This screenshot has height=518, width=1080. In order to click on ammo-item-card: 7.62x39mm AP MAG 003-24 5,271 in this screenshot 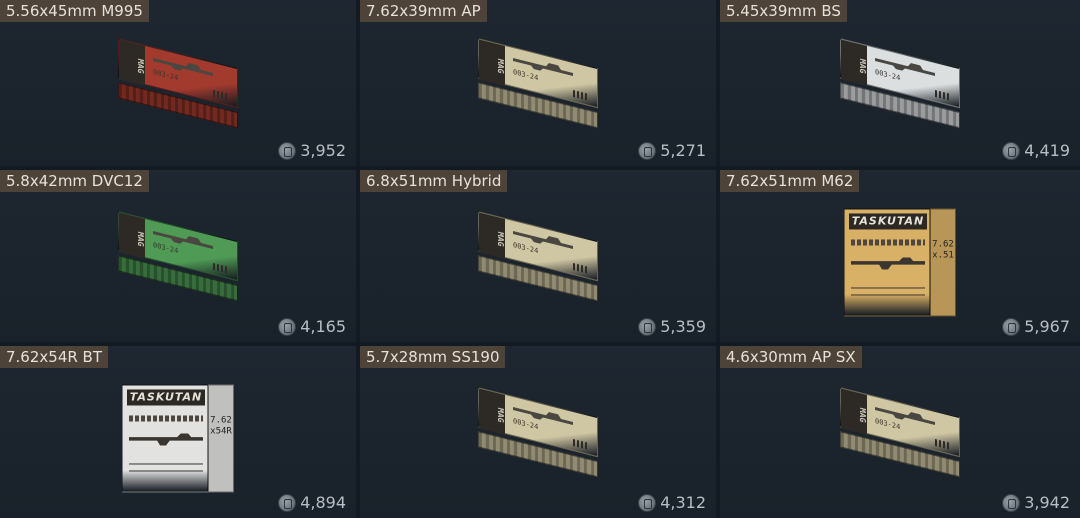, I will do `click(540, 85)`.